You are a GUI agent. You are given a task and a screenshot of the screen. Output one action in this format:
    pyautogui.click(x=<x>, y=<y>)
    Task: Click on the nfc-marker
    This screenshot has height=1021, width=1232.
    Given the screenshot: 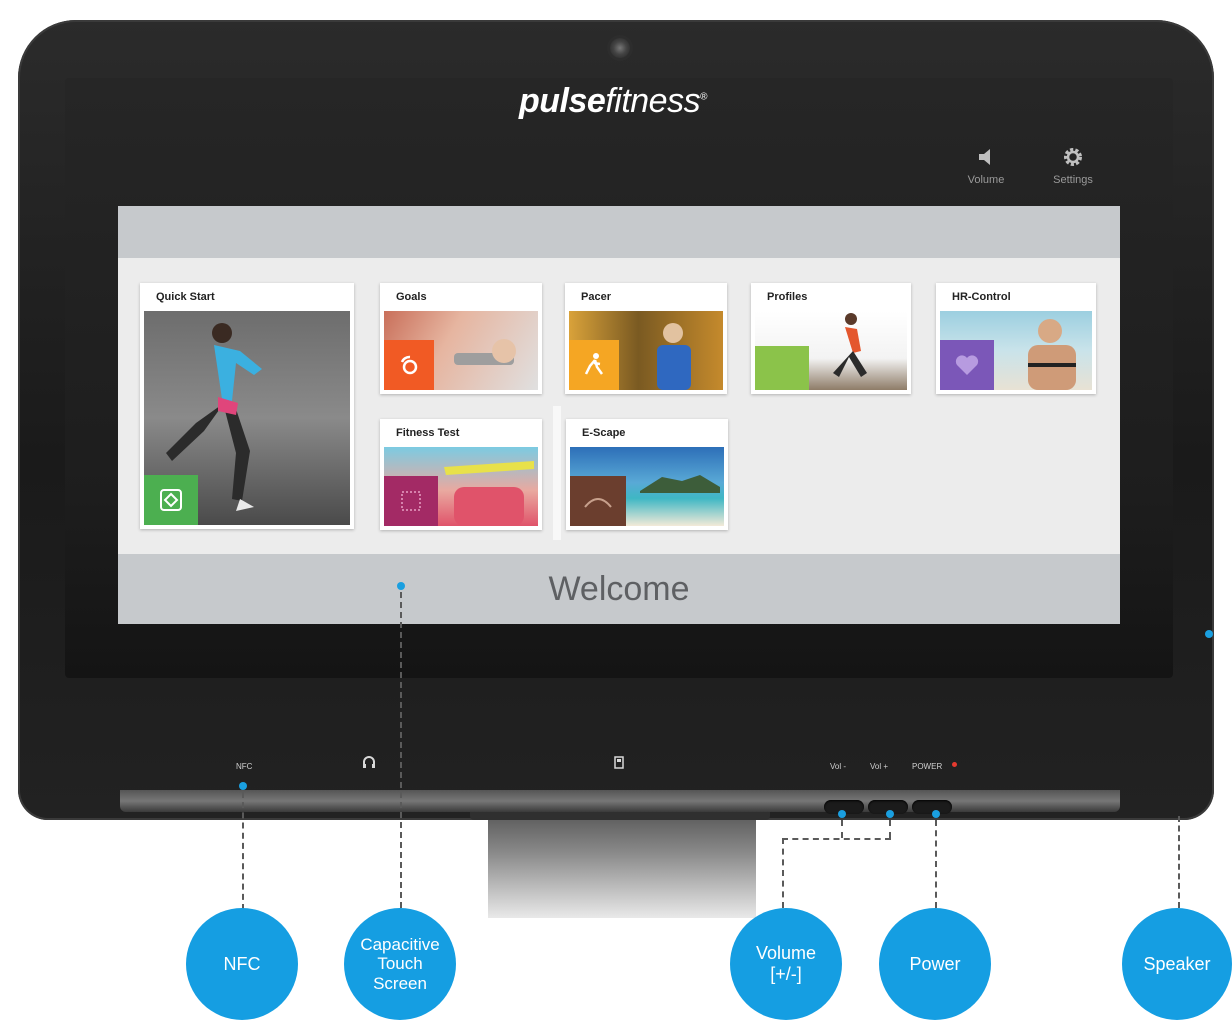 What is the action you would take?
    pyautogui.click(x=243, y=786)
    